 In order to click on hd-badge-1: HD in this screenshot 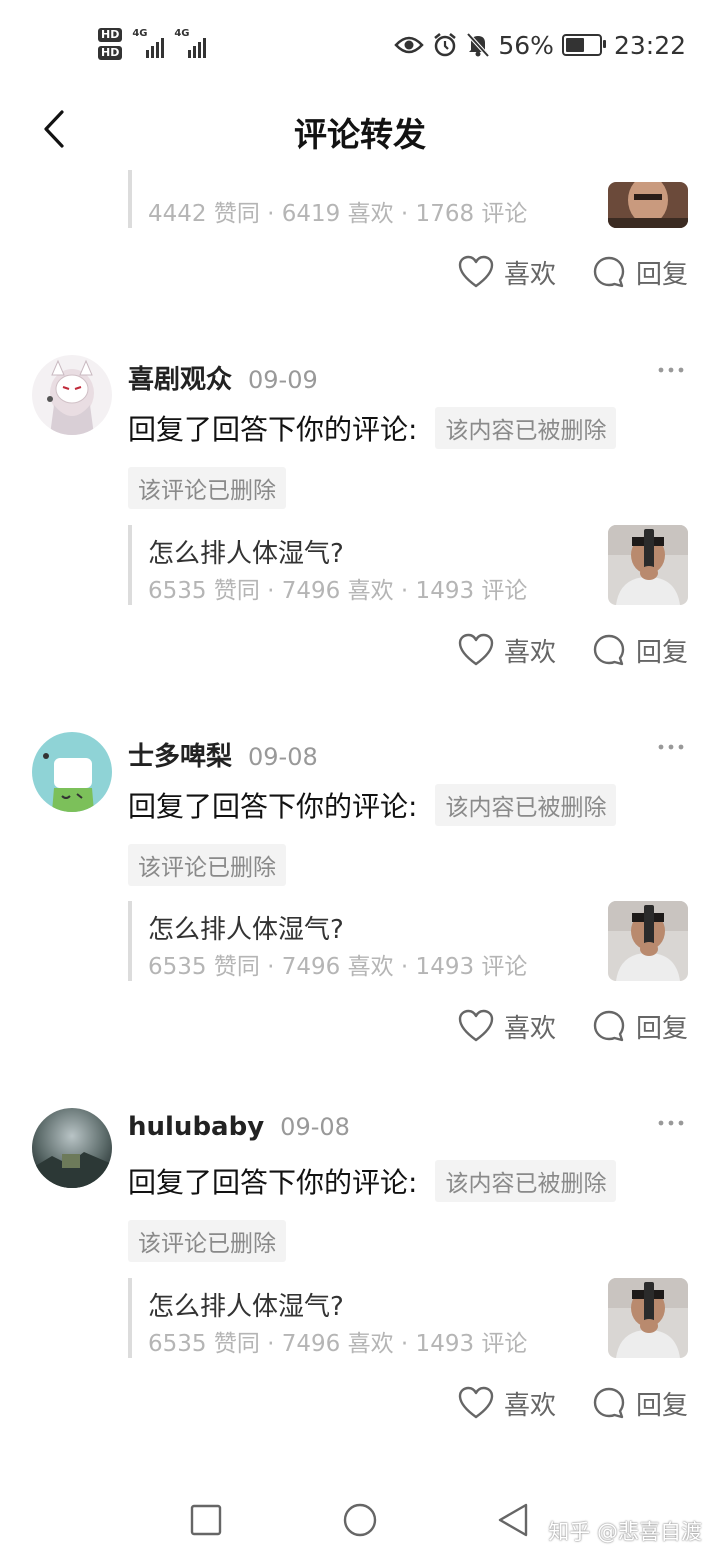, I will do `click(110, 35)`.